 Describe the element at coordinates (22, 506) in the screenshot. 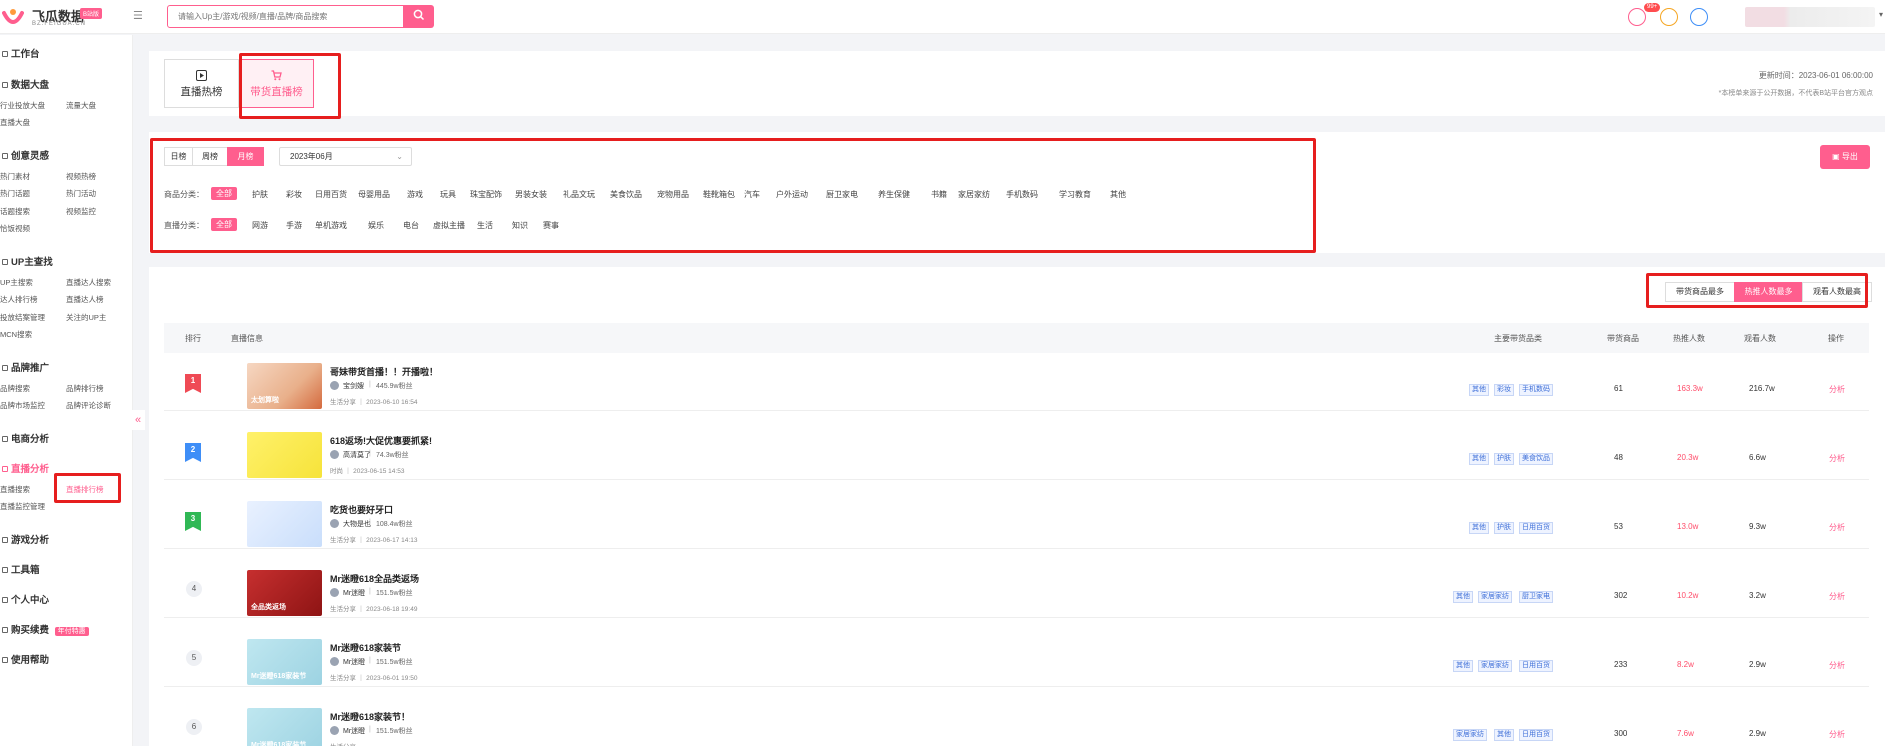

I see `sidebar-item-live-monitor: 直播监控管理` at that location.